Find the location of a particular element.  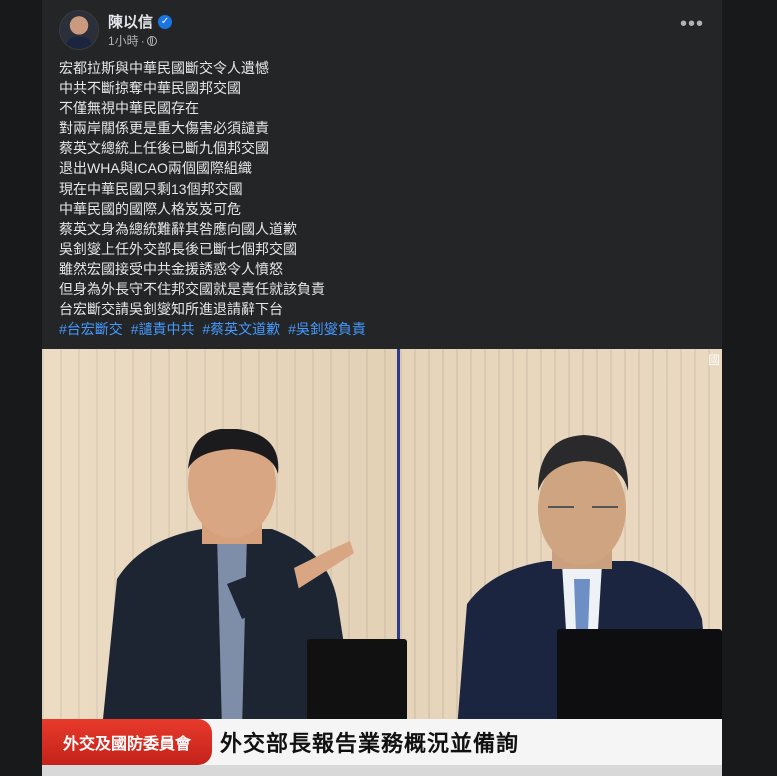

post-meta: 1小時 · is located at coordinates (132, 40).